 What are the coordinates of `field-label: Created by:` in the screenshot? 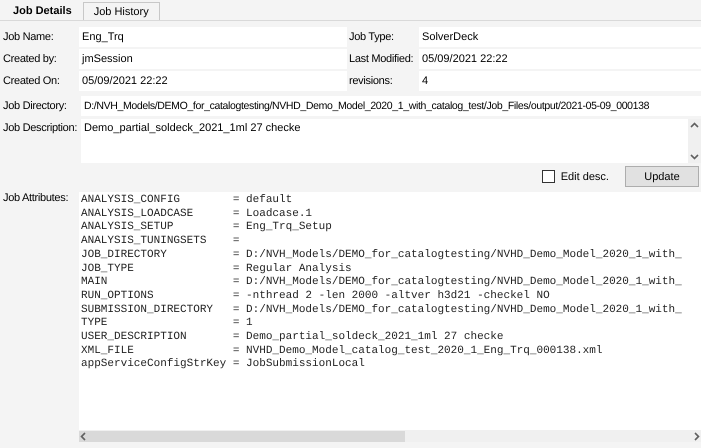 It's located at (30, 59).